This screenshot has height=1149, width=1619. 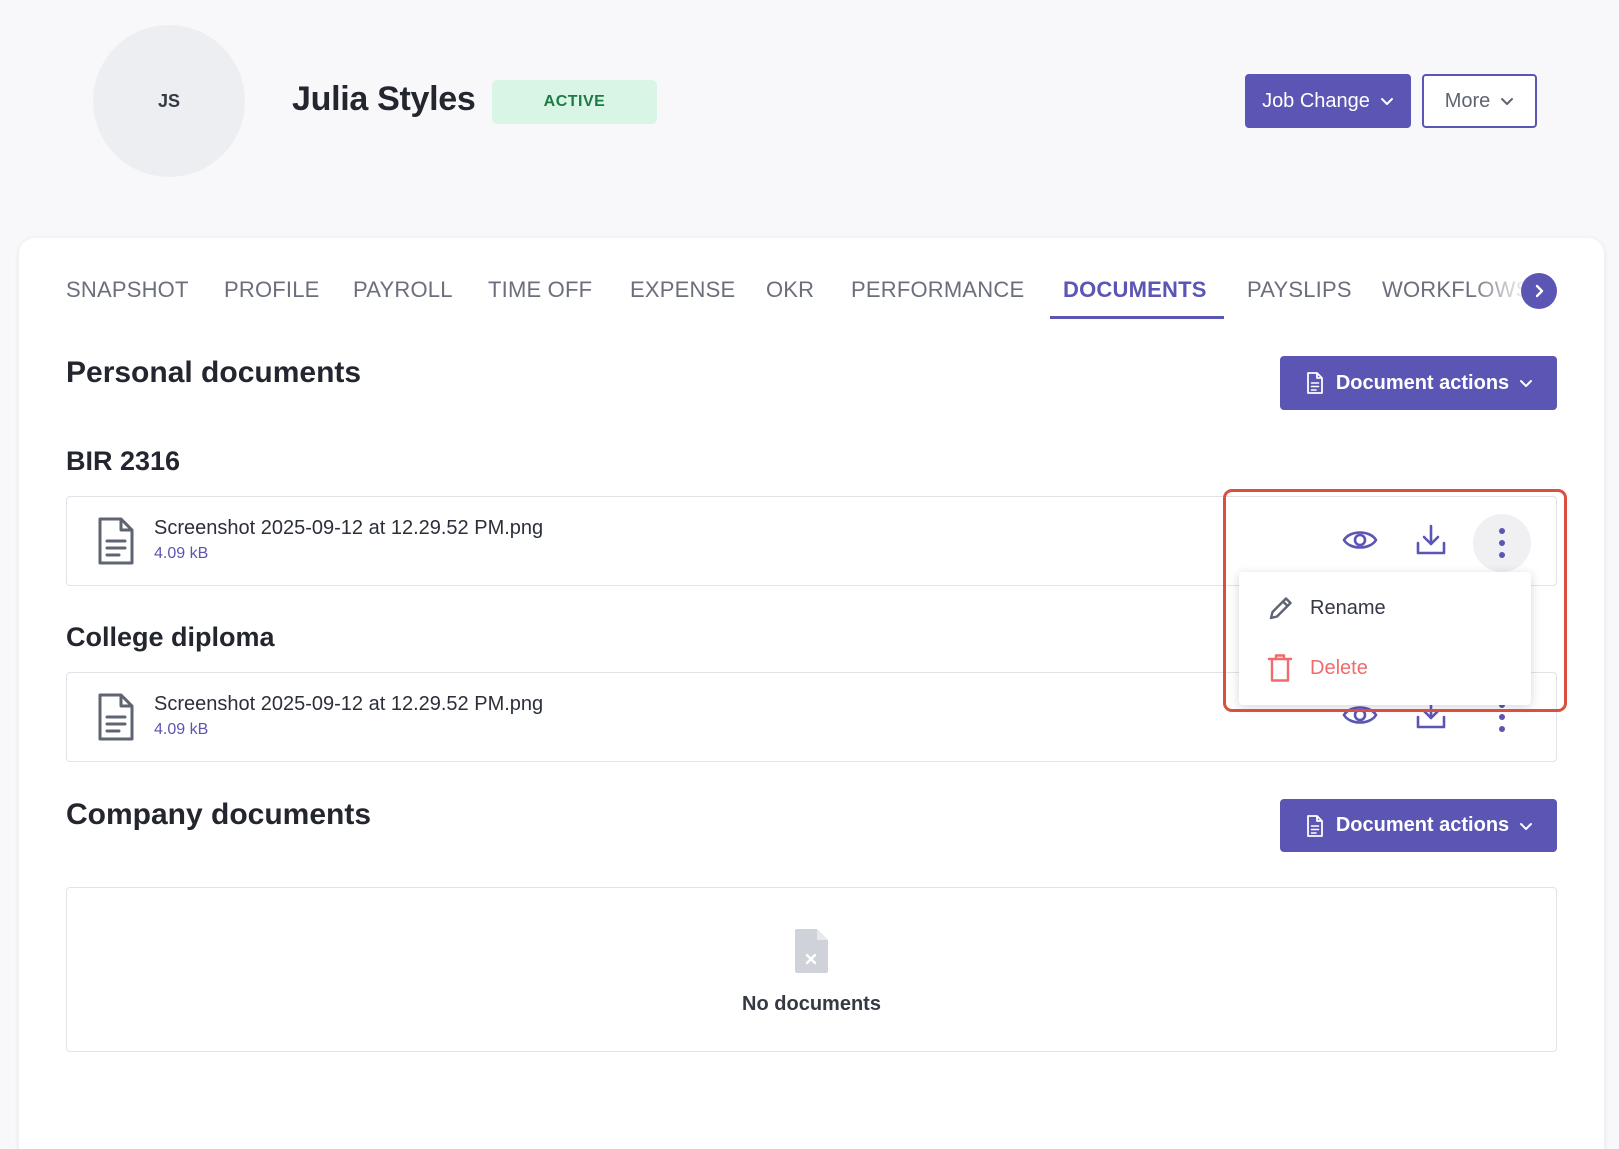 I want to click on more-button: More, so click(x=1479, y=101).